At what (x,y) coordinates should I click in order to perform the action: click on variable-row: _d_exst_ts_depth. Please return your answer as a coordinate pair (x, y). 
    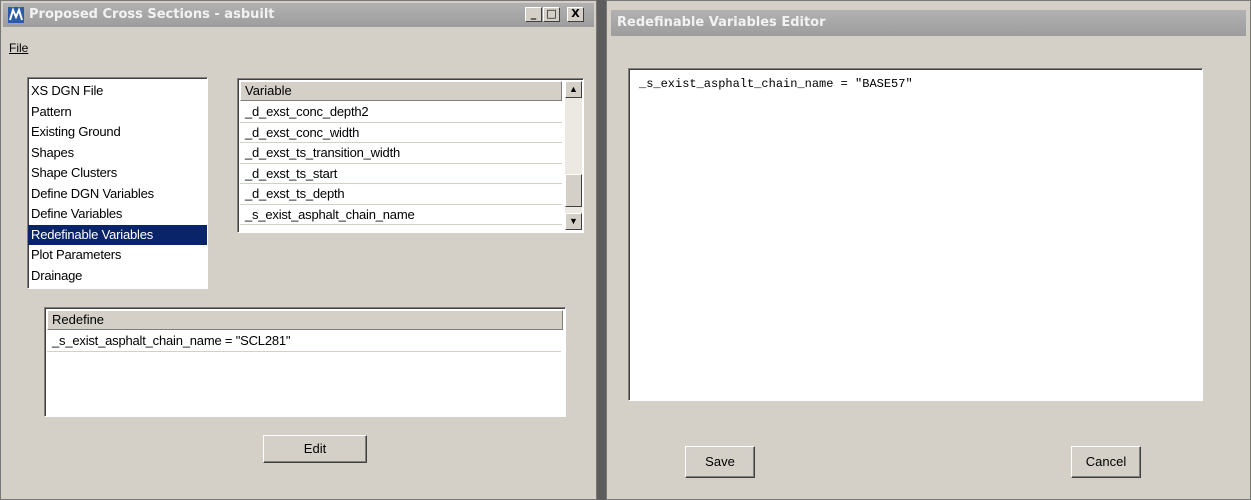
    Looking at the image, I should click on (401, 194).